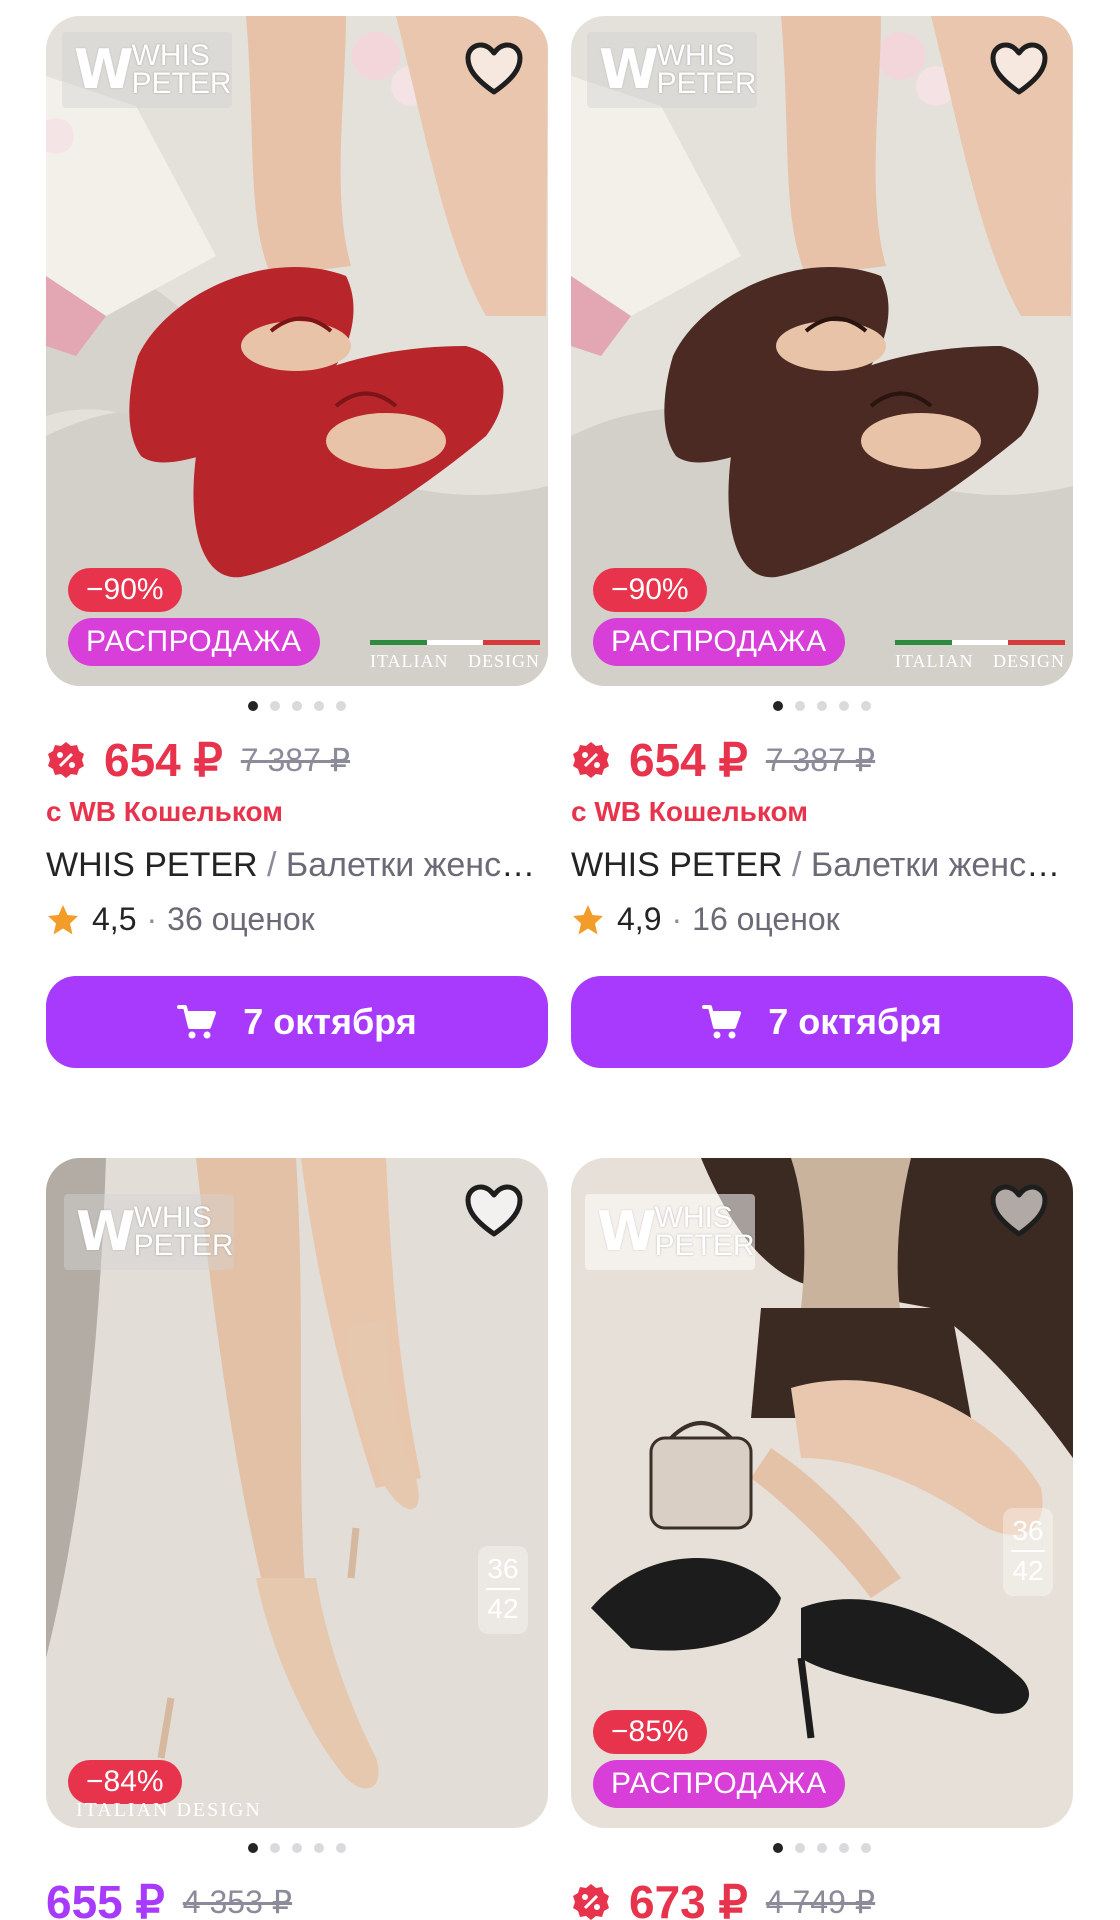  Describe the element at coordinates (766, 919) in the screenshot. I see `reviews-count: 16 оценок` at that location.